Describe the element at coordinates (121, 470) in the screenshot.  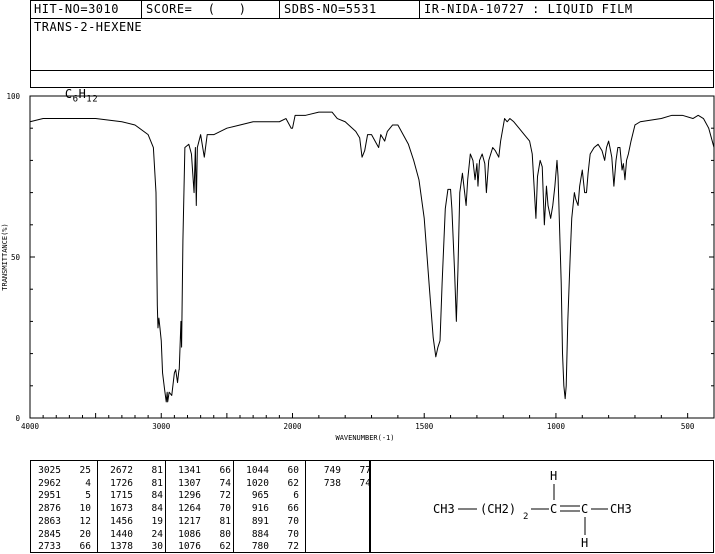
I see `peak-wavenumber: 2672` at that location.